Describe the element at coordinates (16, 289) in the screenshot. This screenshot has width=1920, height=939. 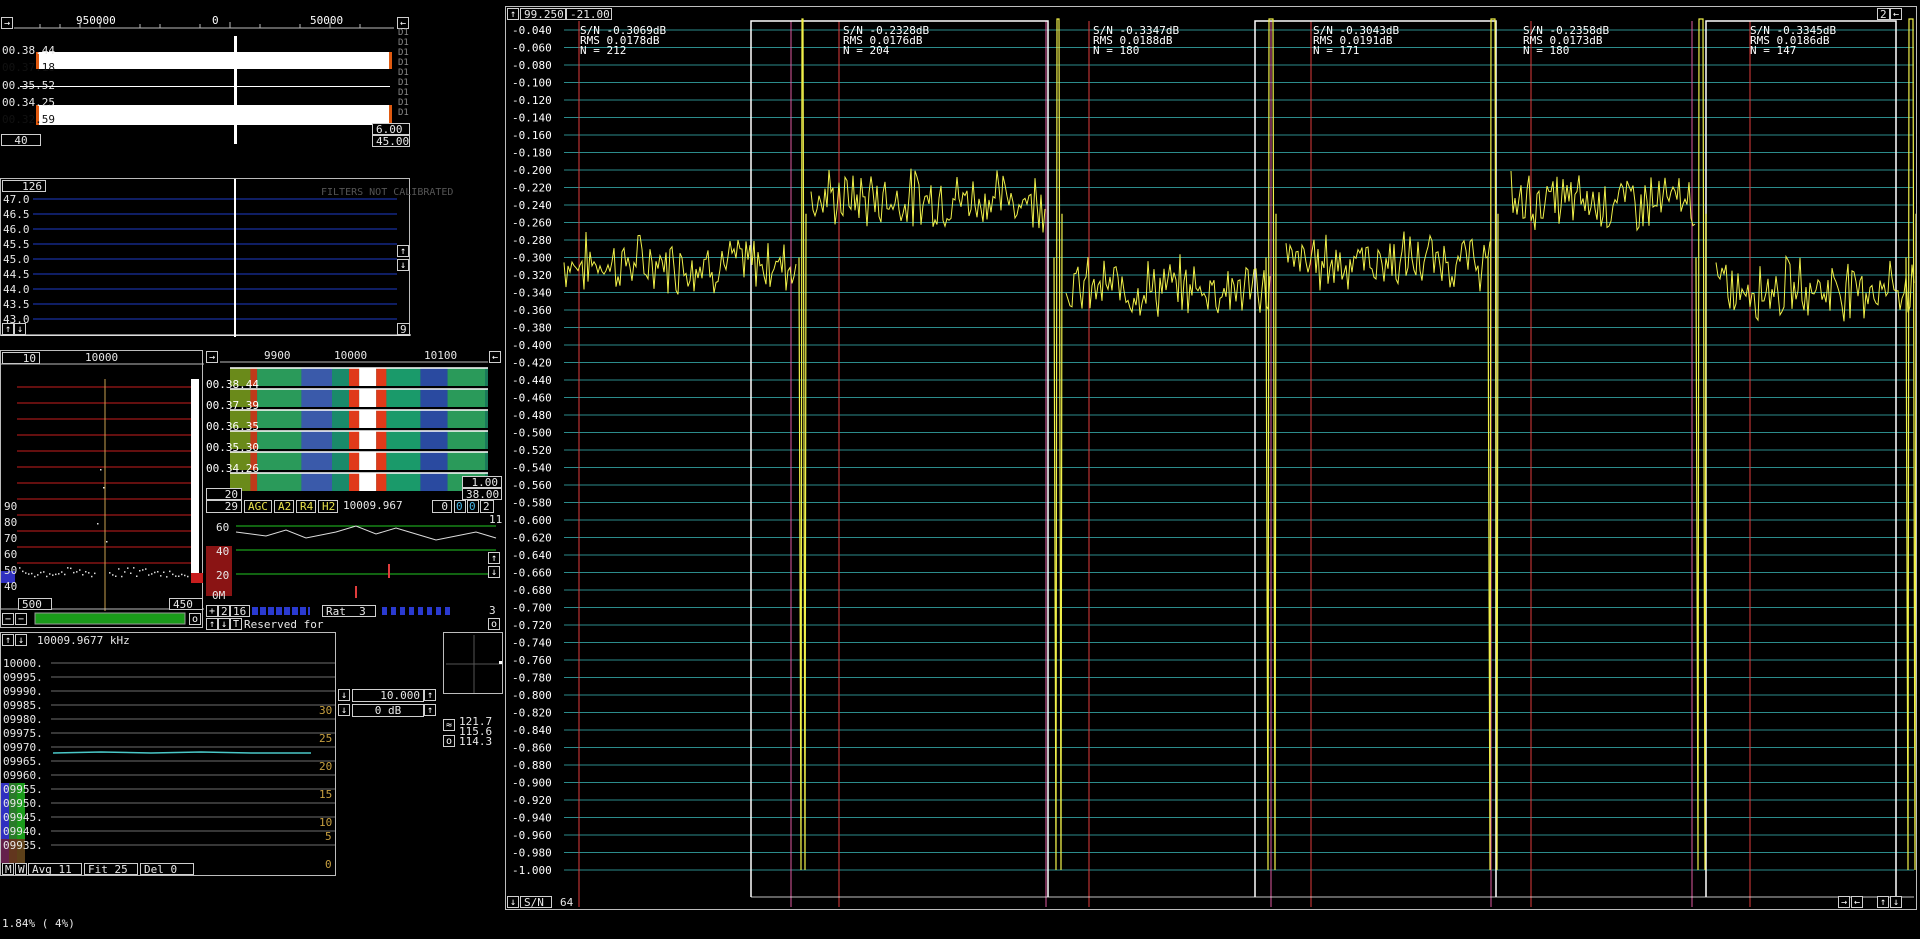
I see `filter-y-label-7: 44.0` at that location.